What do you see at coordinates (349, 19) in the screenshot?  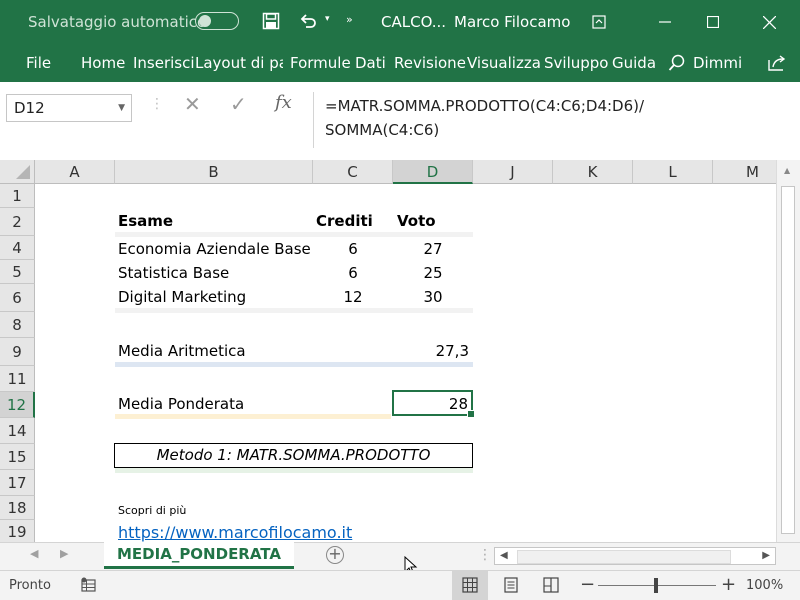 I see `more-commands-icon: »` at bounding box center [349, 19].